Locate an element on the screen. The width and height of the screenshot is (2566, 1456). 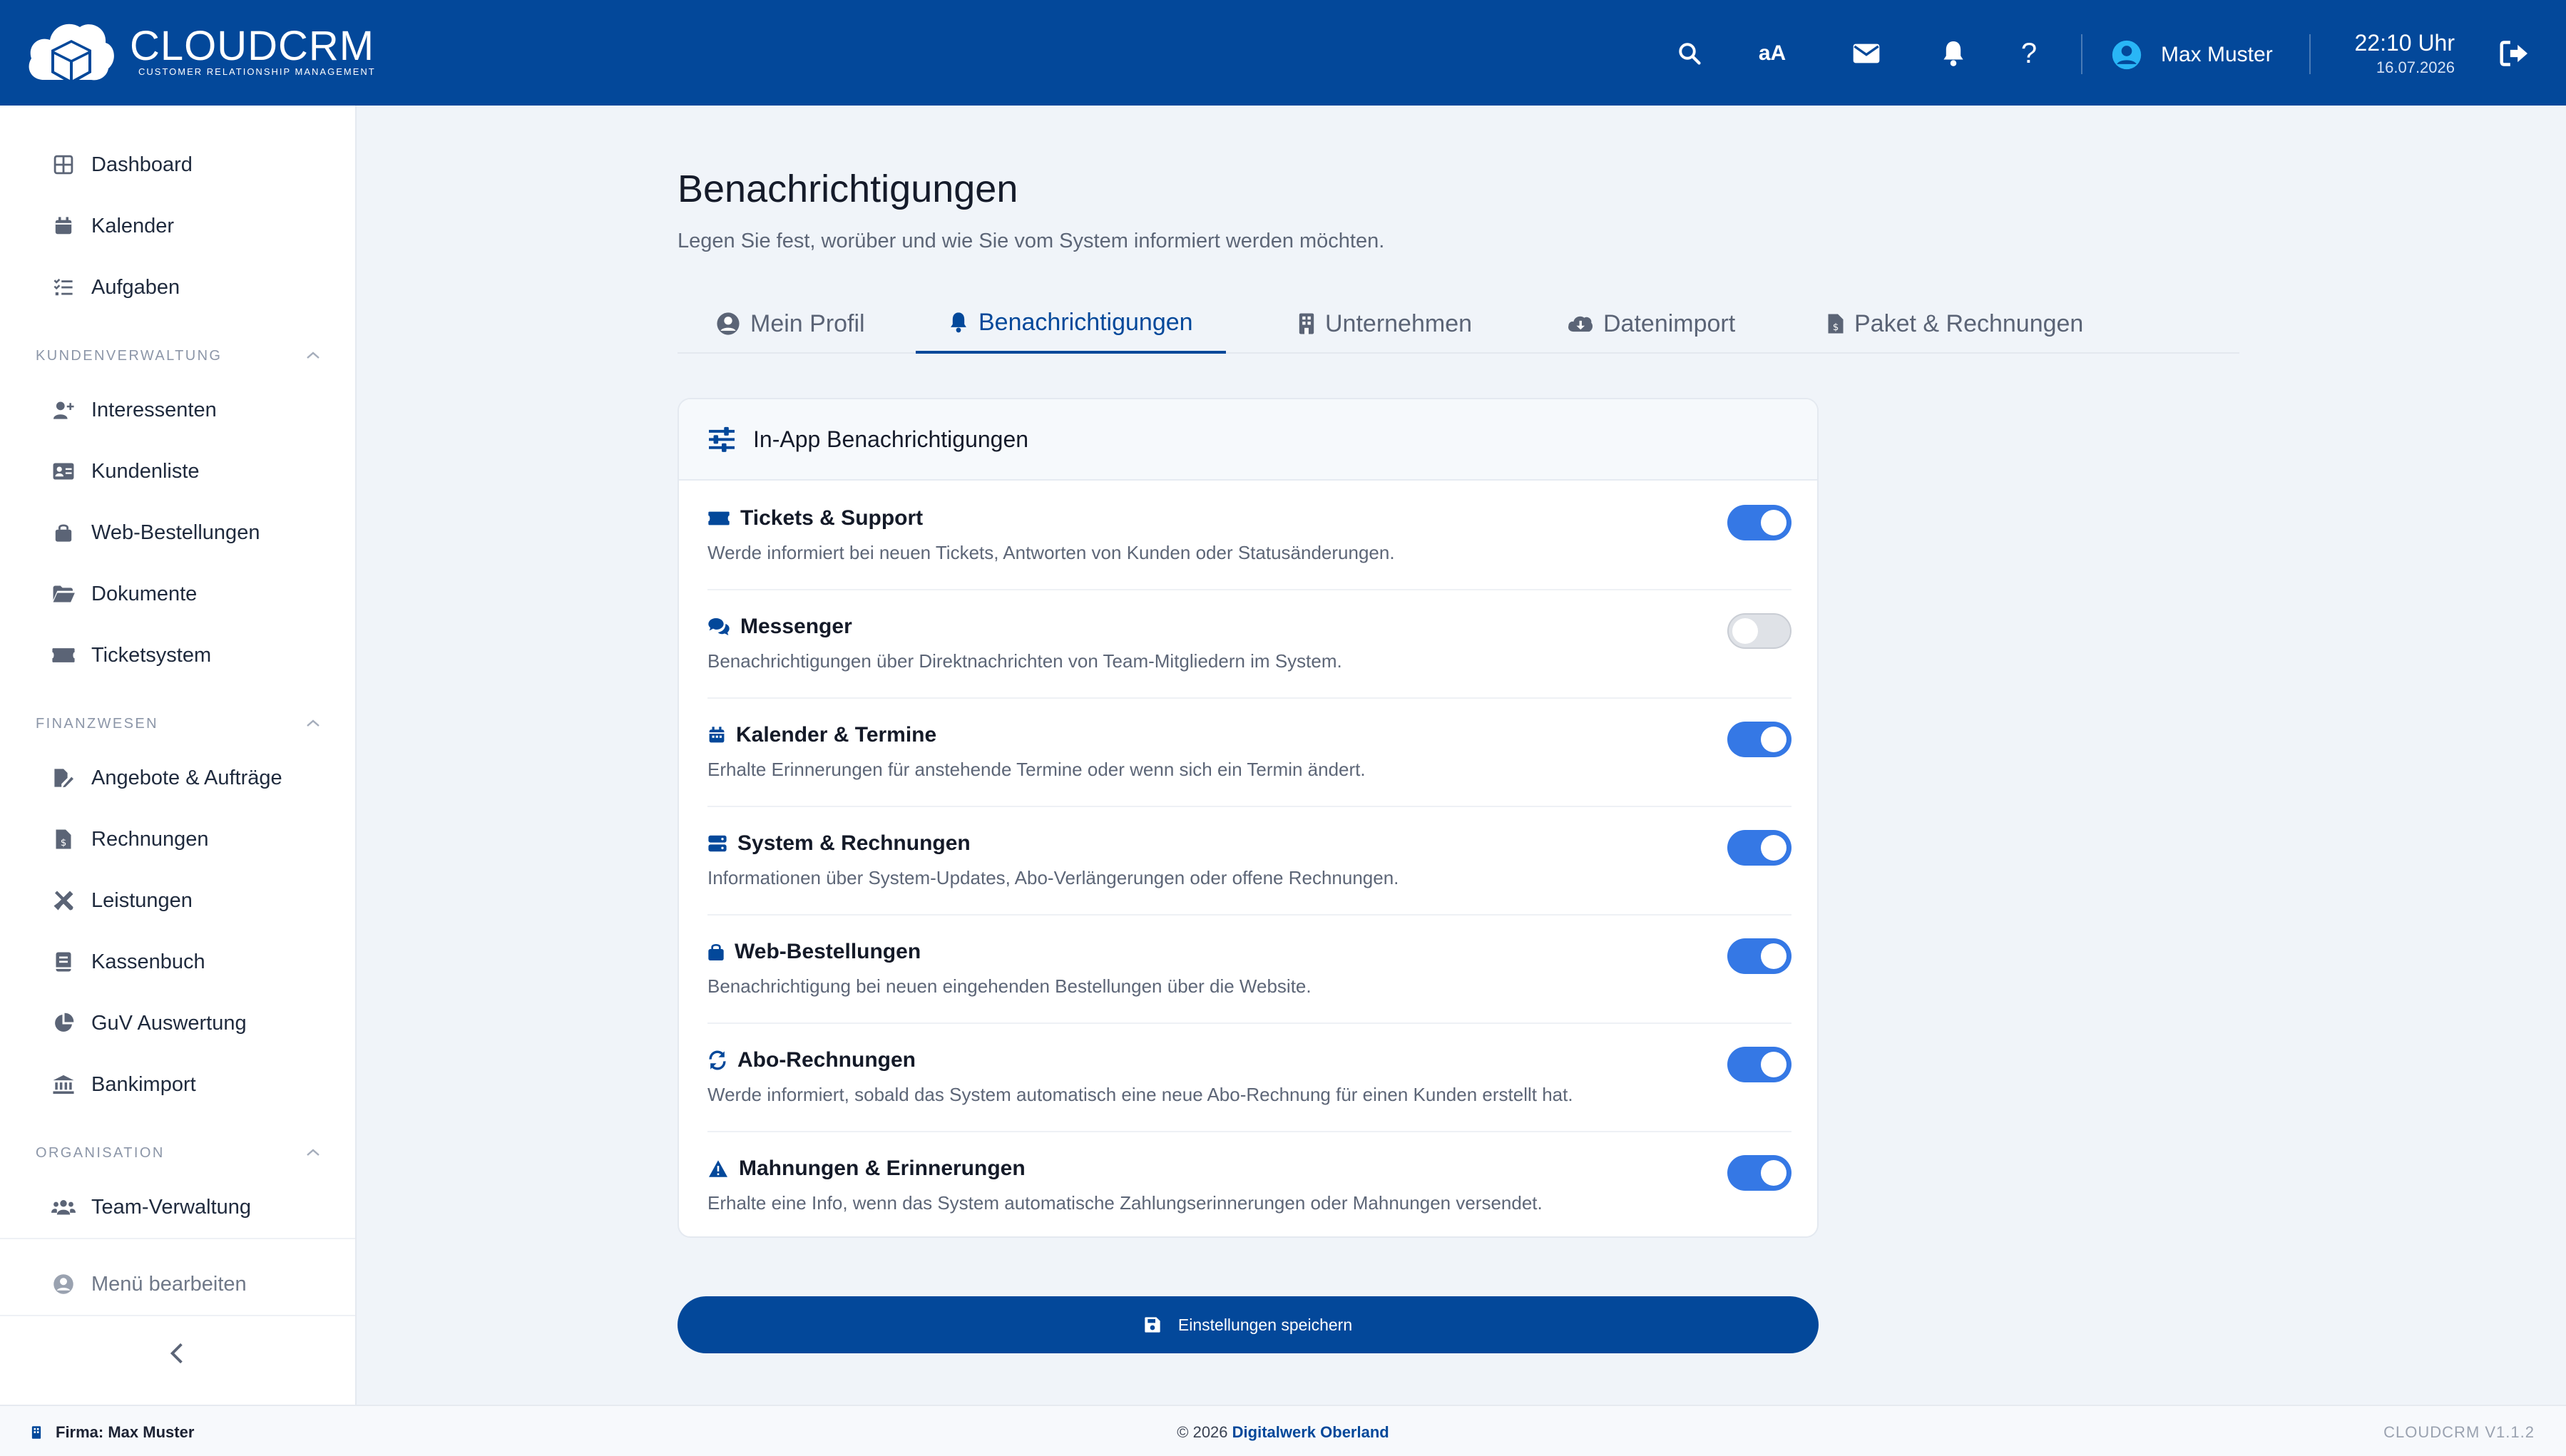
sidebar-item-label: Dashboard is located at coordinates (142, 164).